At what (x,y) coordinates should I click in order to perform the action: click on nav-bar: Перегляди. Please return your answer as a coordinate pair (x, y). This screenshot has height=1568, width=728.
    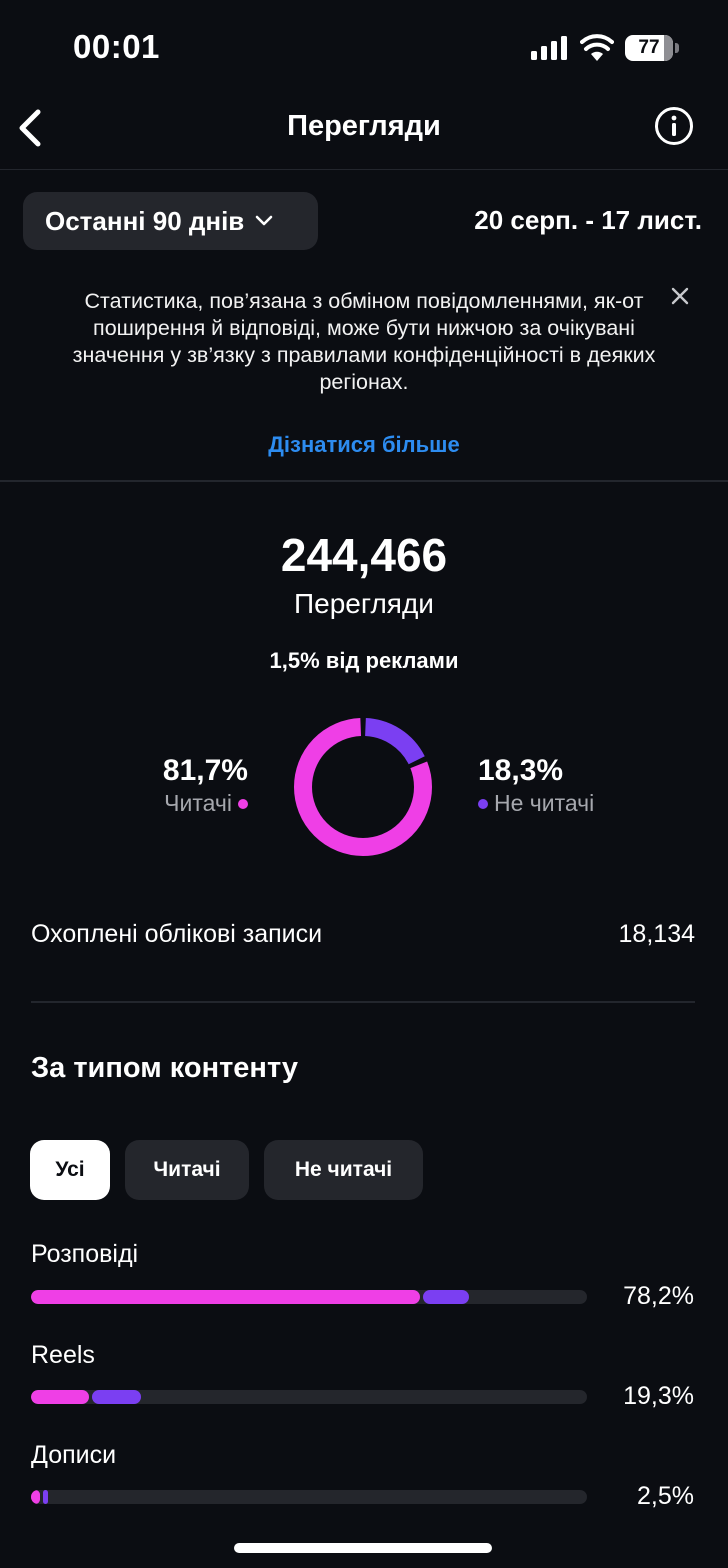
    Looking at the image, I should click on (364, 133).